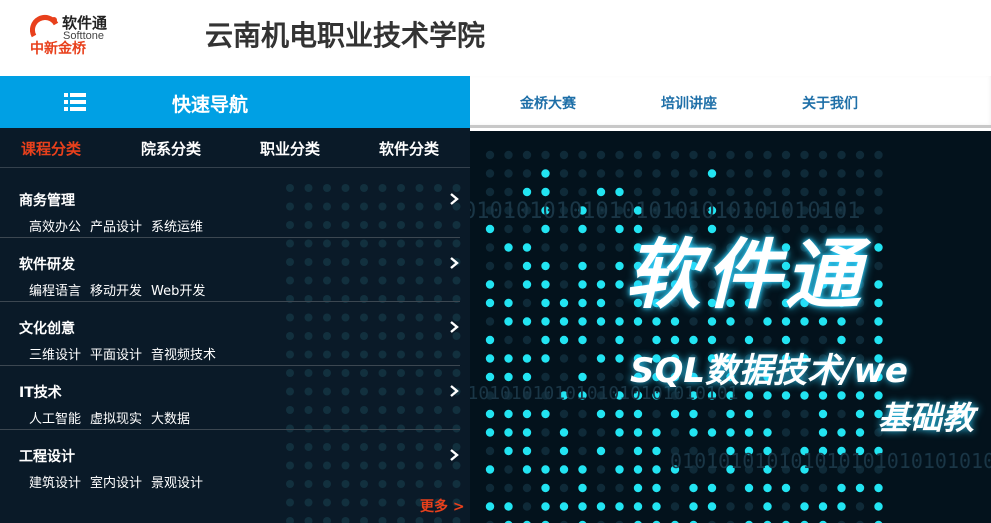  I want to click on nav-link-competition: 金桥大赛, so click(548, 103).